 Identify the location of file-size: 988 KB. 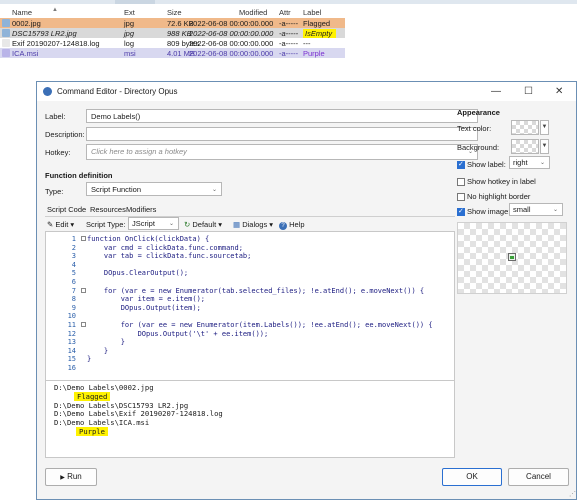
(179, 33).